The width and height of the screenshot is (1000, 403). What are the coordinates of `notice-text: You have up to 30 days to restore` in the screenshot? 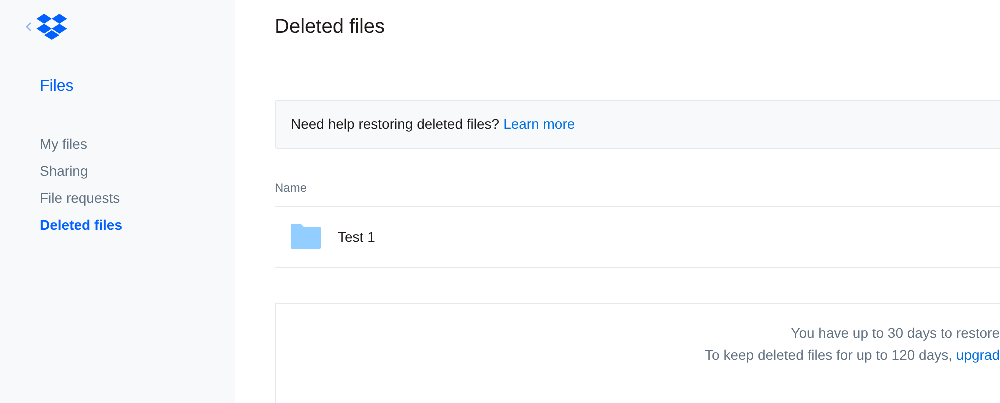 It's located at (895, 333).